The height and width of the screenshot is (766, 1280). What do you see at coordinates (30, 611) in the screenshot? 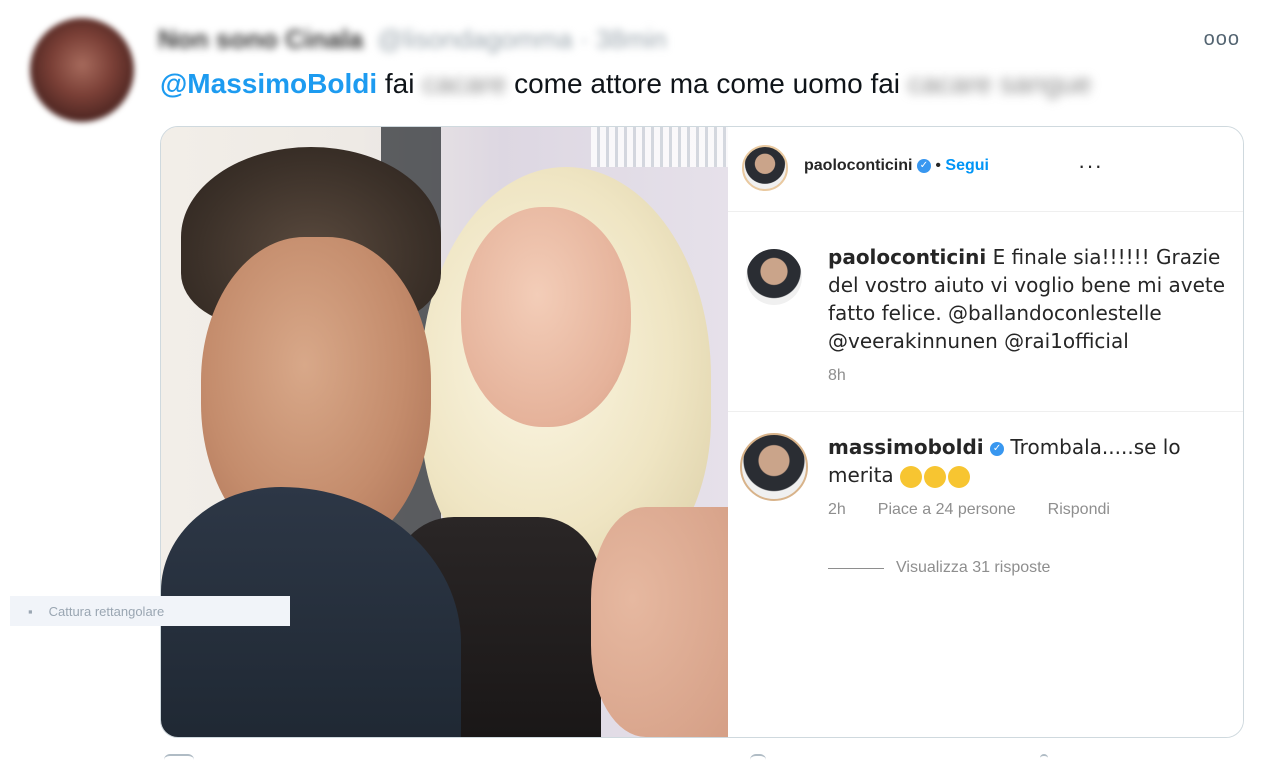
I see `capture-icon: ▪` at bounding box center [30, 611].